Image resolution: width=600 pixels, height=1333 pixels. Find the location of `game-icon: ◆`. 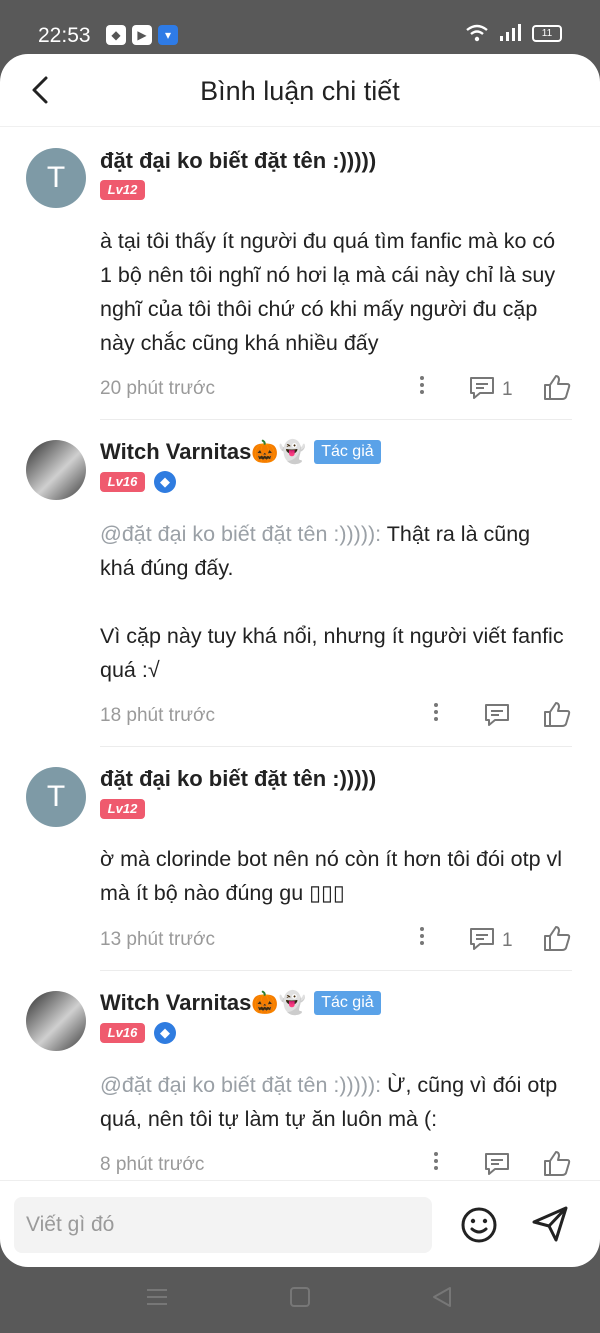

game-icon: ◆ is located at coordinates (116, 35).